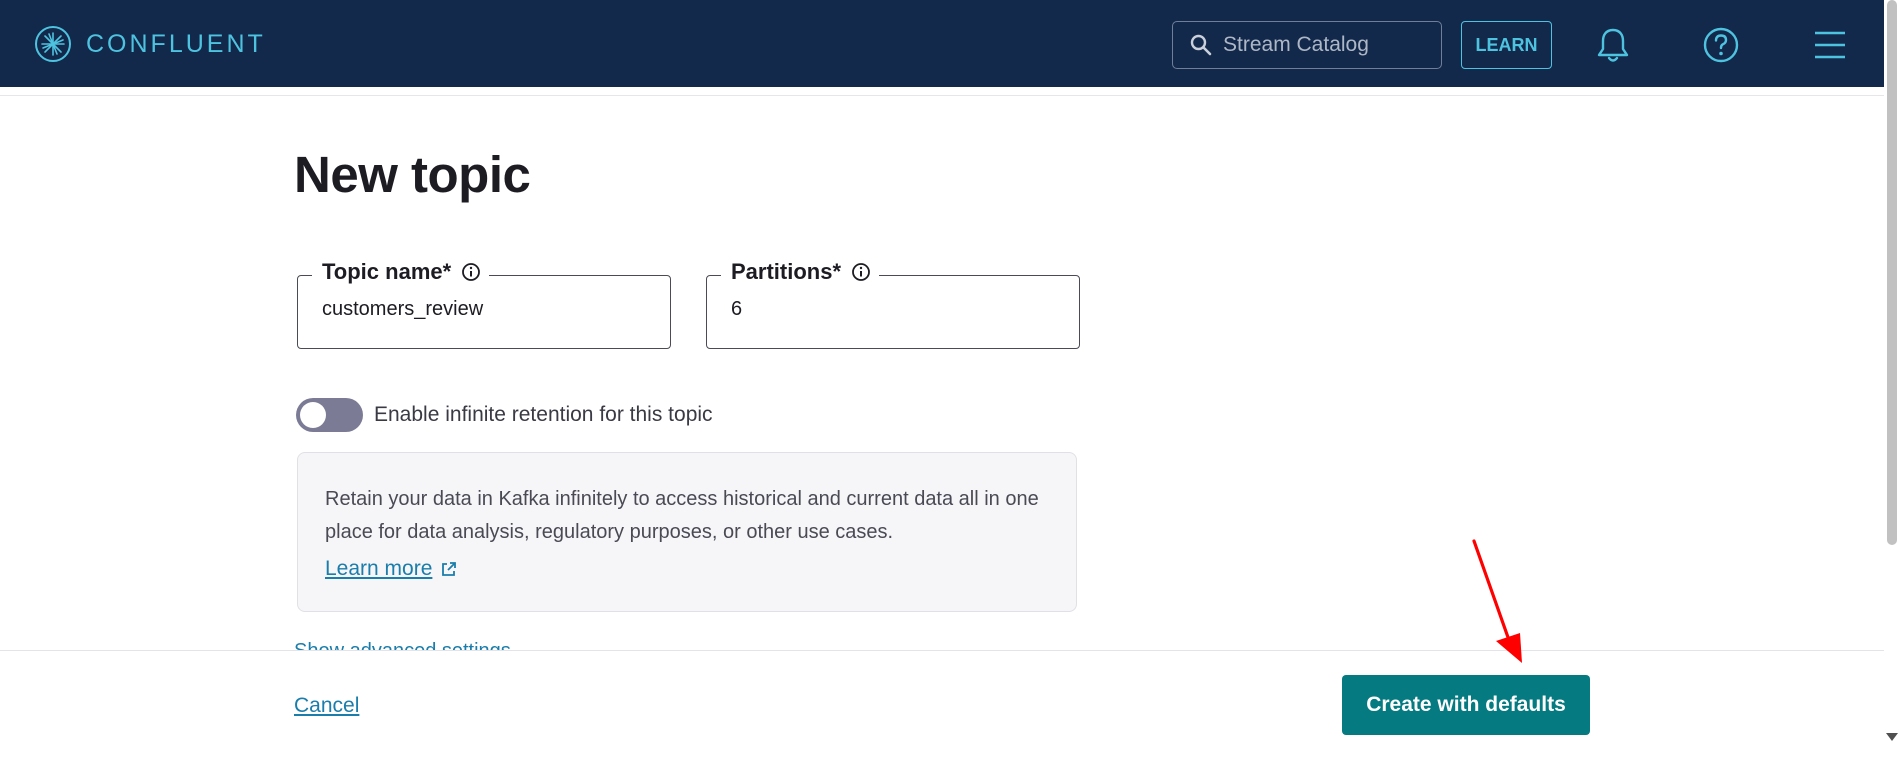 The image size is (1899, 757). Describe the element at coordinates (1497, 601) in the screenshot. I see `annotation-arrow-icon` at that location.